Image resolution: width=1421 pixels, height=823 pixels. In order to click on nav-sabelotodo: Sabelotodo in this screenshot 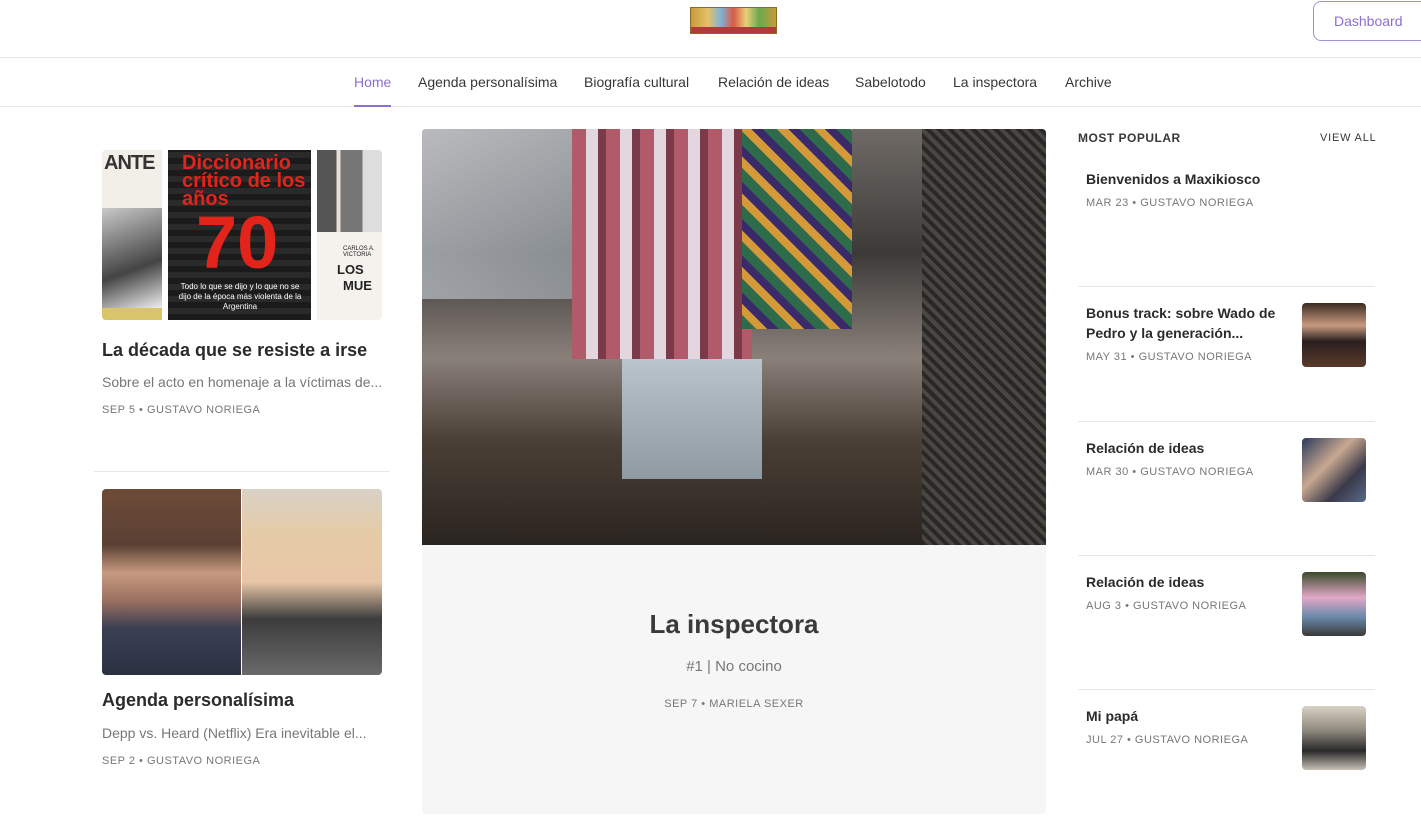, I will do `click(890, 82)`.